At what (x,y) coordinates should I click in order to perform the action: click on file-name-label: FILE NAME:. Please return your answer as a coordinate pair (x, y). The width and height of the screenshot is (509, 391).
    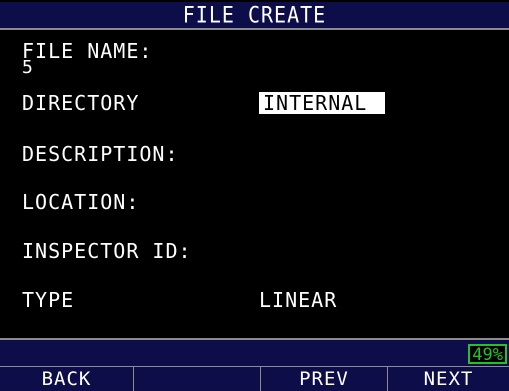
    Looking at the image, I should click on (87, 51).